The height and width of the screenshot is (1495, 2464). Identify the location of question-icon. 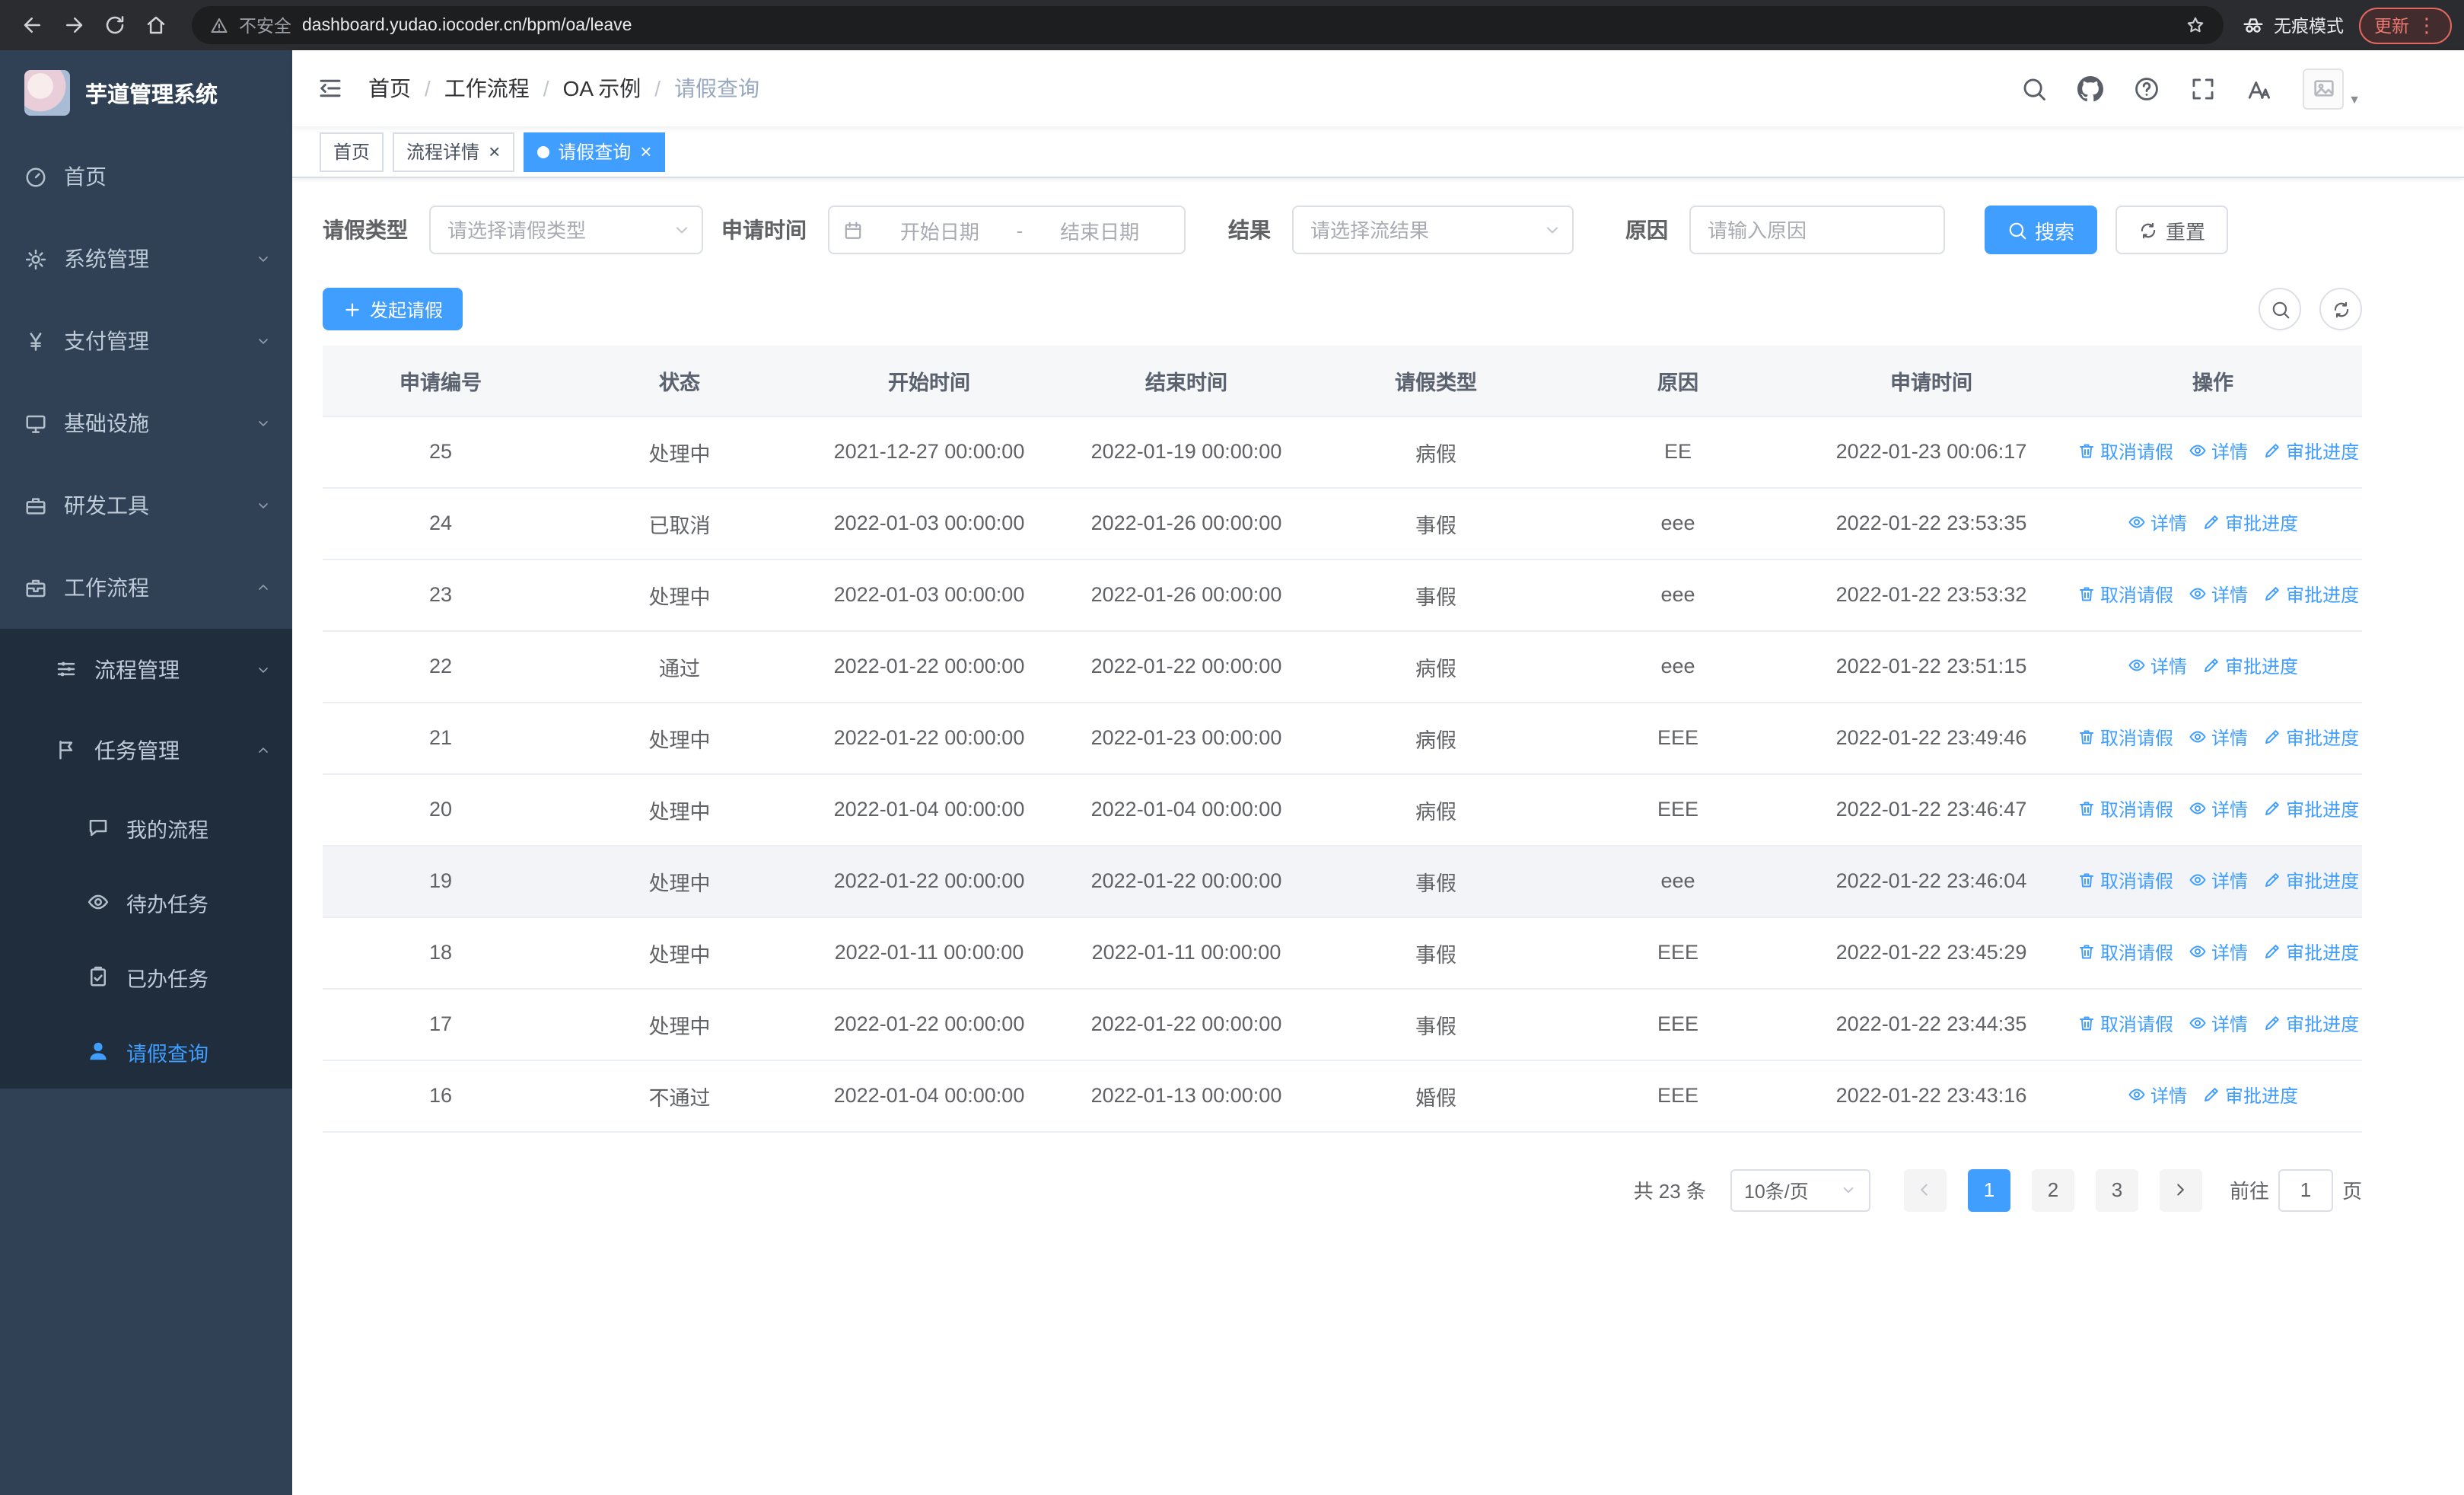
(2147, 88).